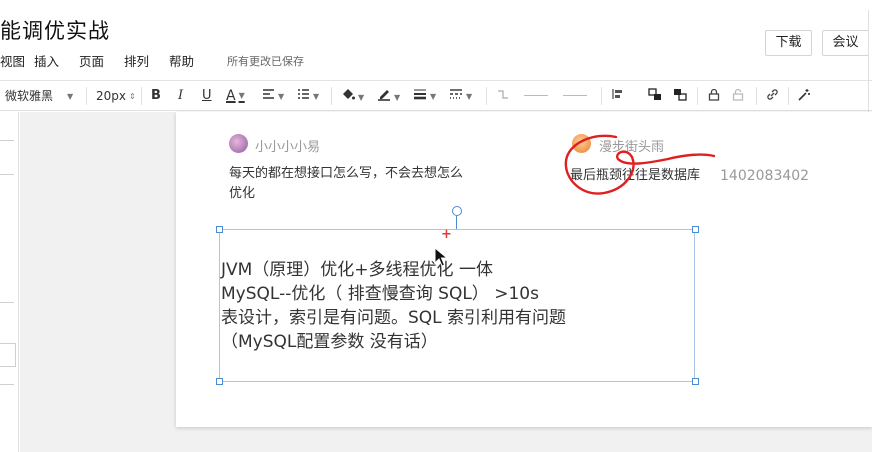 The width and height of the screenshot is (872, 452). What do you see at coordinates (136, 60) in the screenshot?
I see `menu-item-arrange: 排列` at bounding box center [136, 60].